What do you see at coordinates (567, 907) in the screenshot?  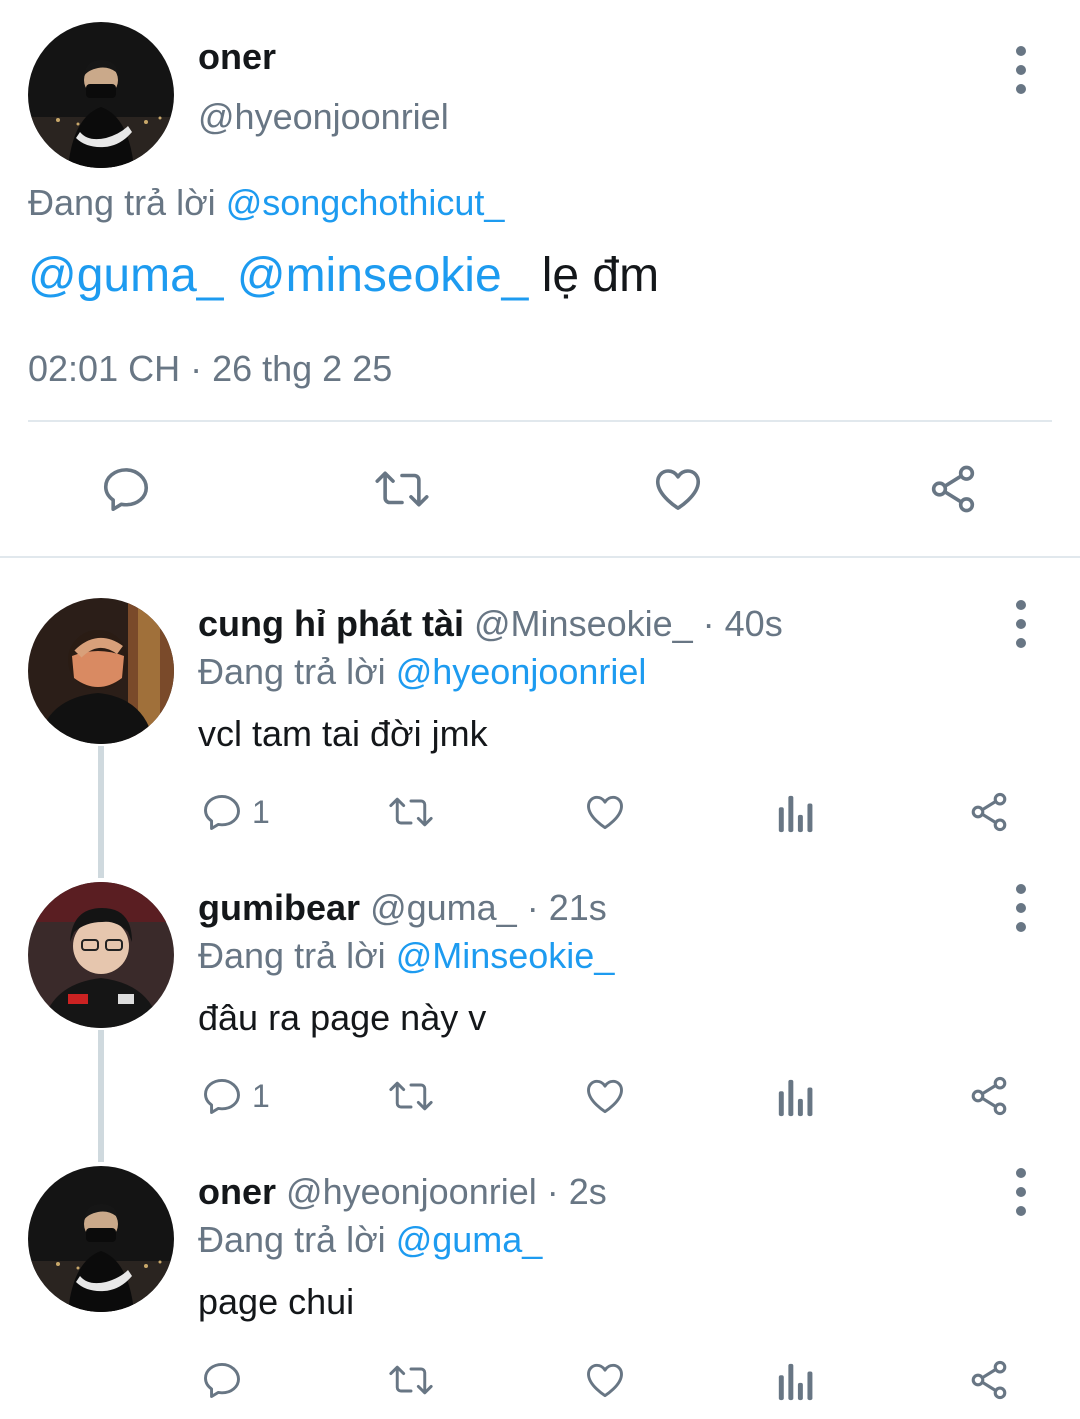 I see `tweet-time: · 21s` at bounding box center [567, 907].